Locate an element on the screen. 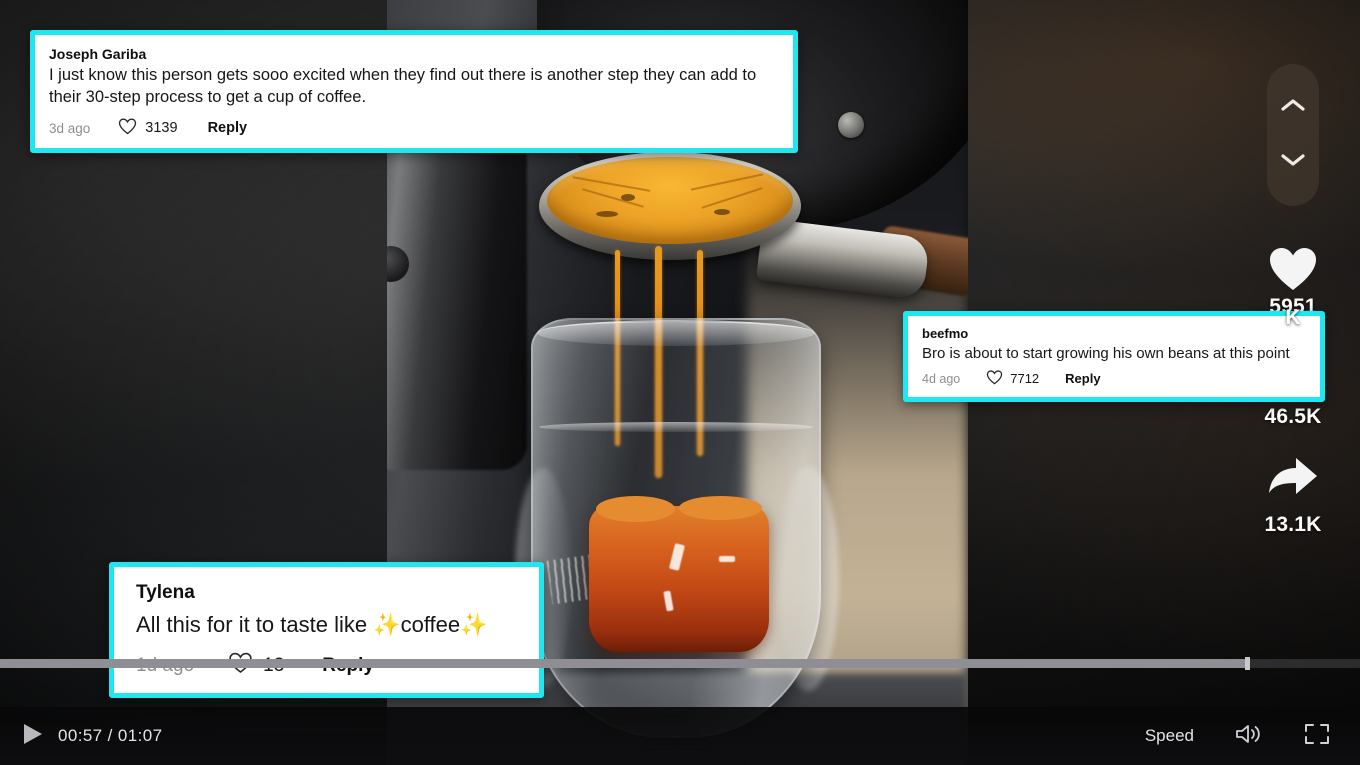 The height and width of the screenshot is (765, 1360). glass-rim is located at coordinates (676, 333).